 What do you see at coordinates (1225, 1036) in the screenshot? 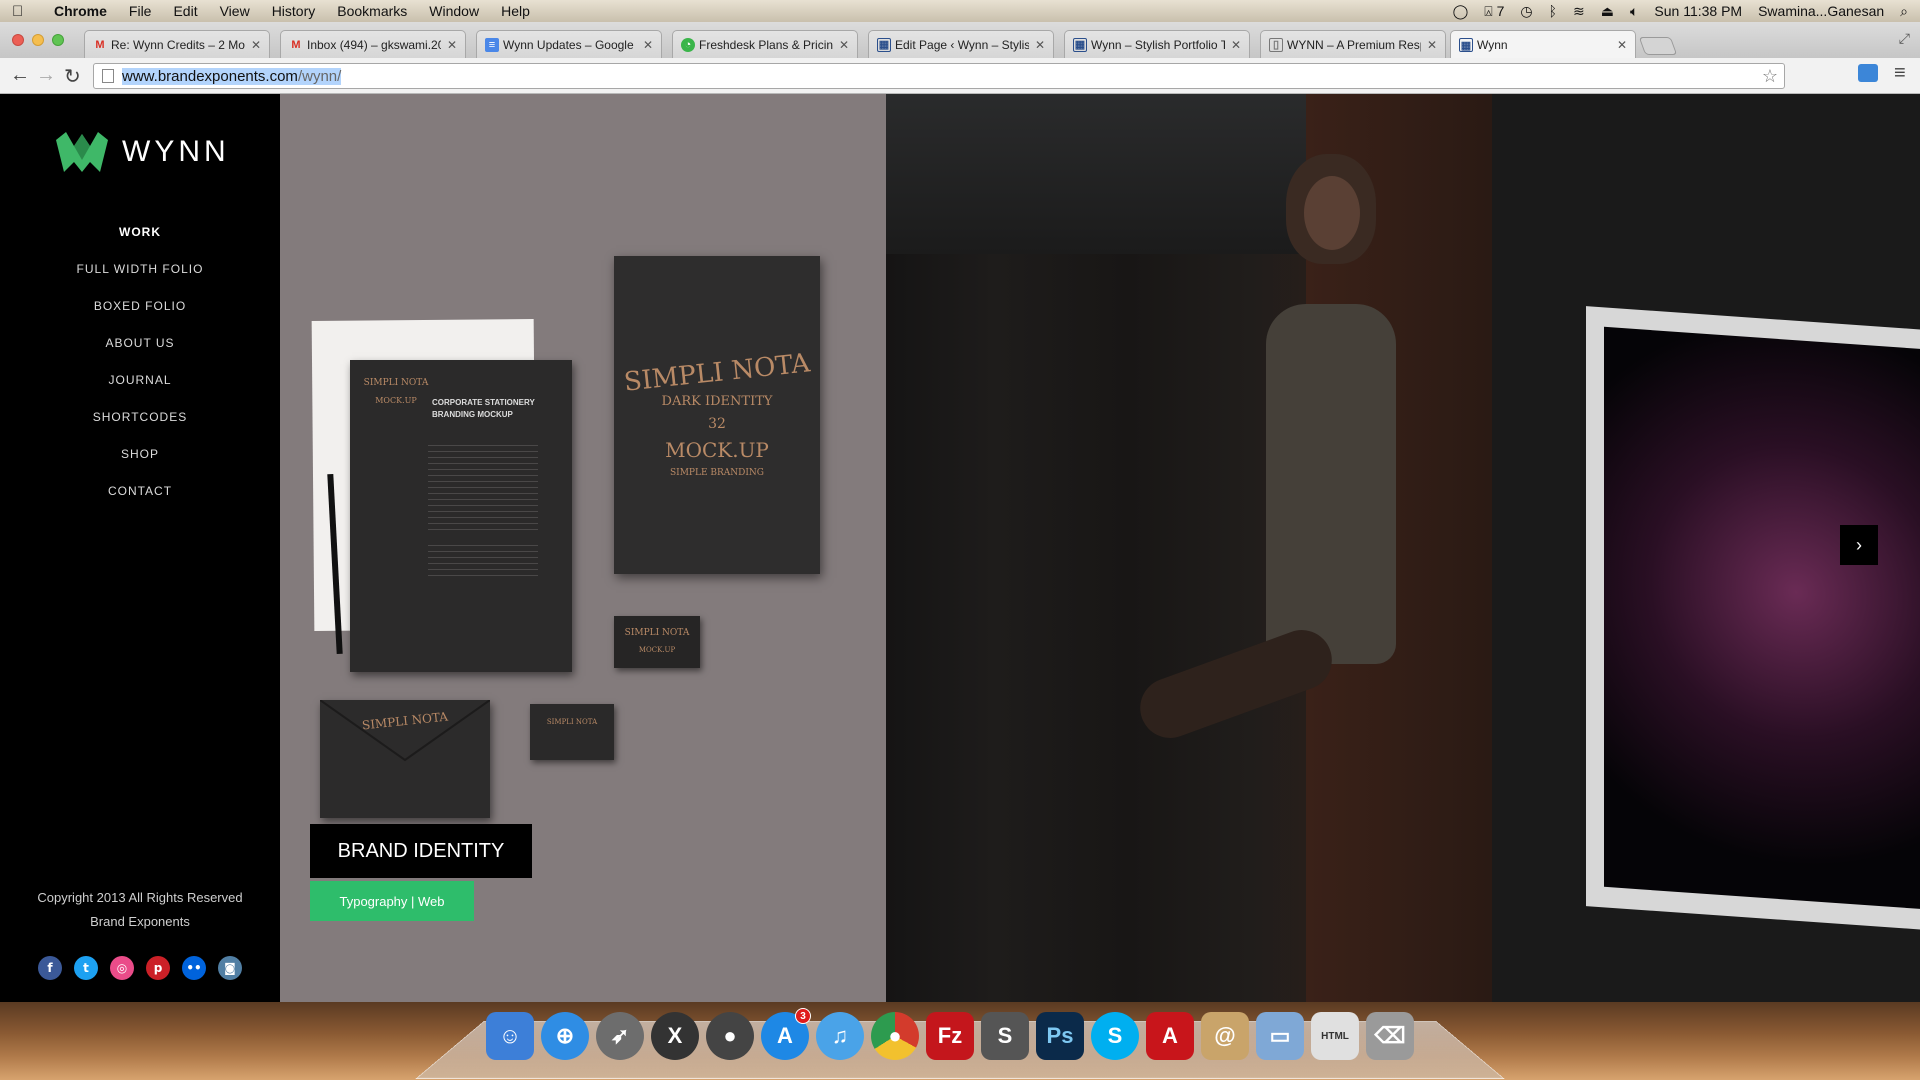
I see `contacts-icon: @` at bounding box center [1225, 1036].